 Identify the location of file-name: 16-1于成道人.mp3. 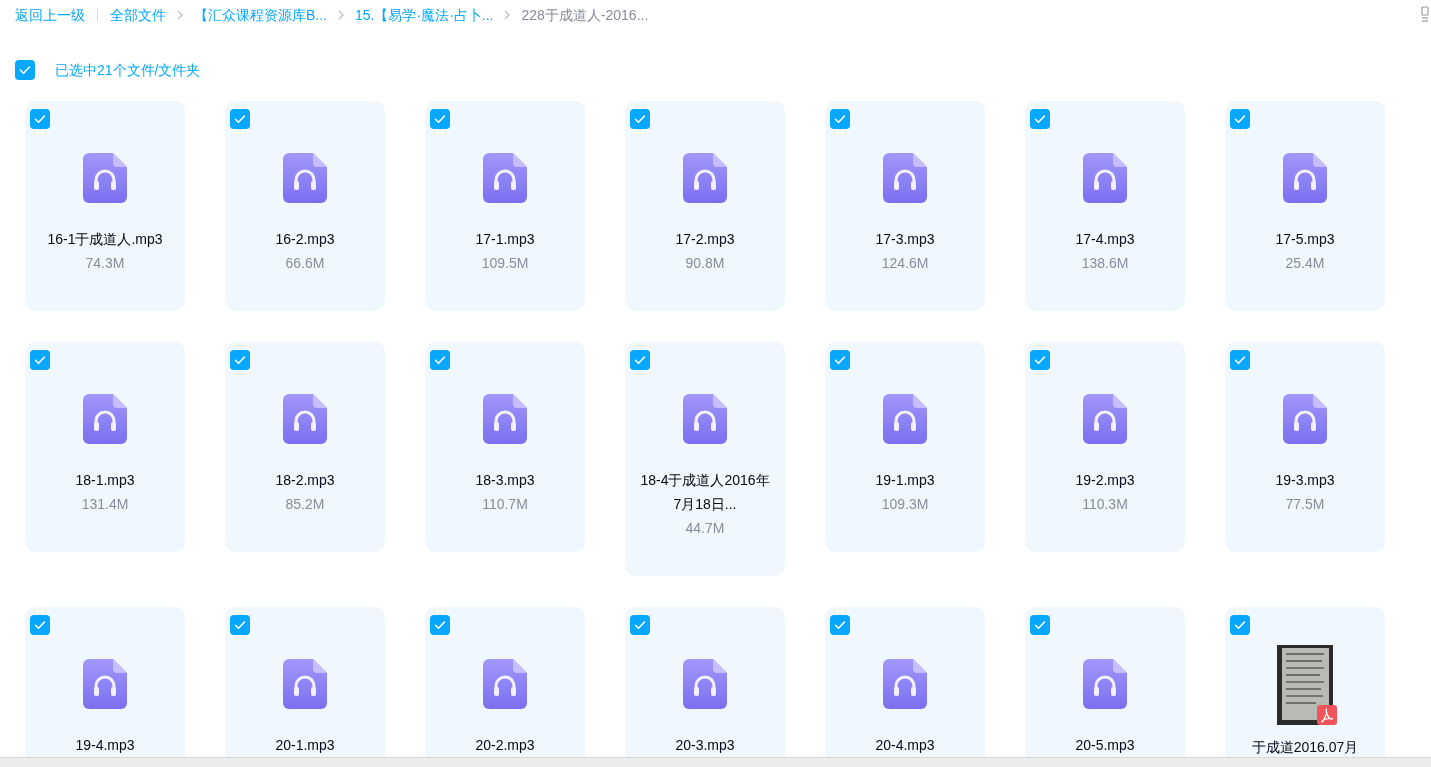
(105, 239).